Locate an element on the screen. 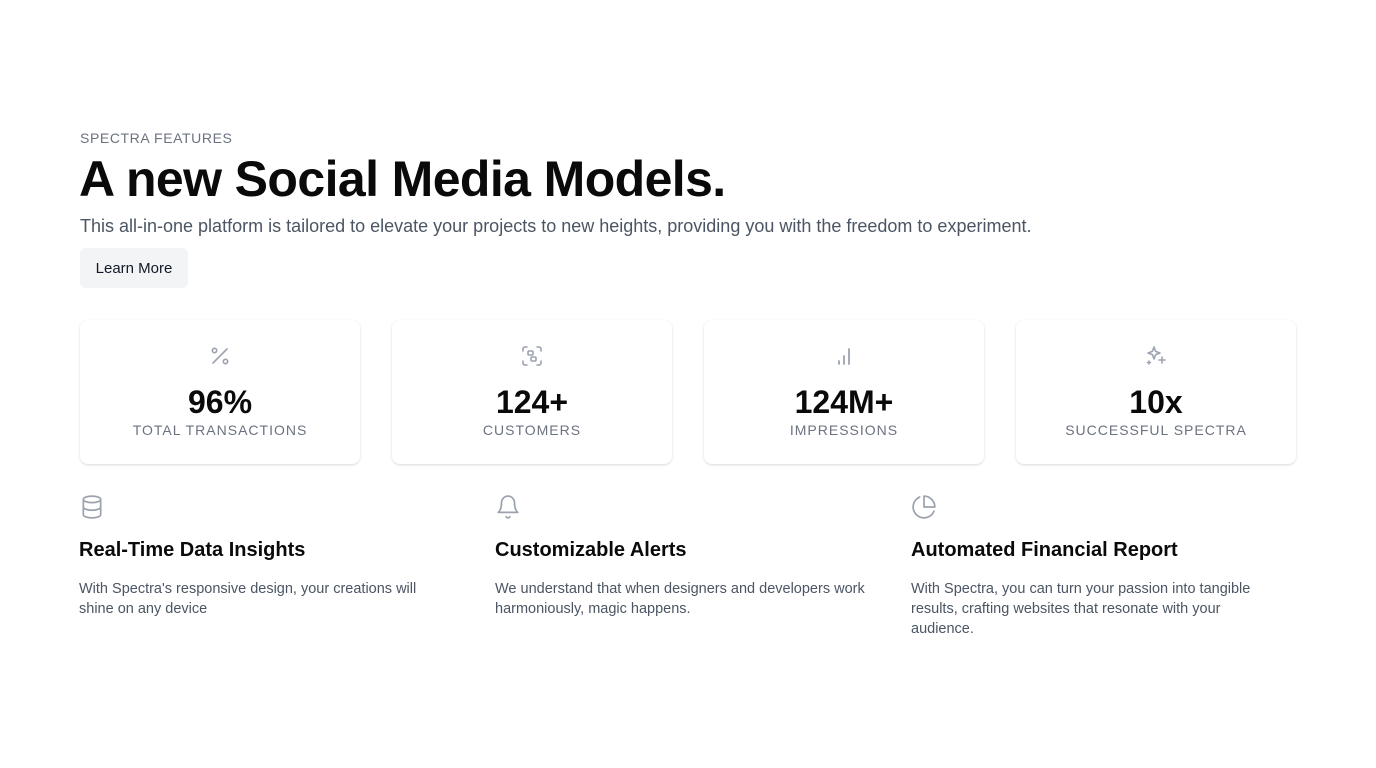  stat-value: 10x is located at coordinates (1156, 402).